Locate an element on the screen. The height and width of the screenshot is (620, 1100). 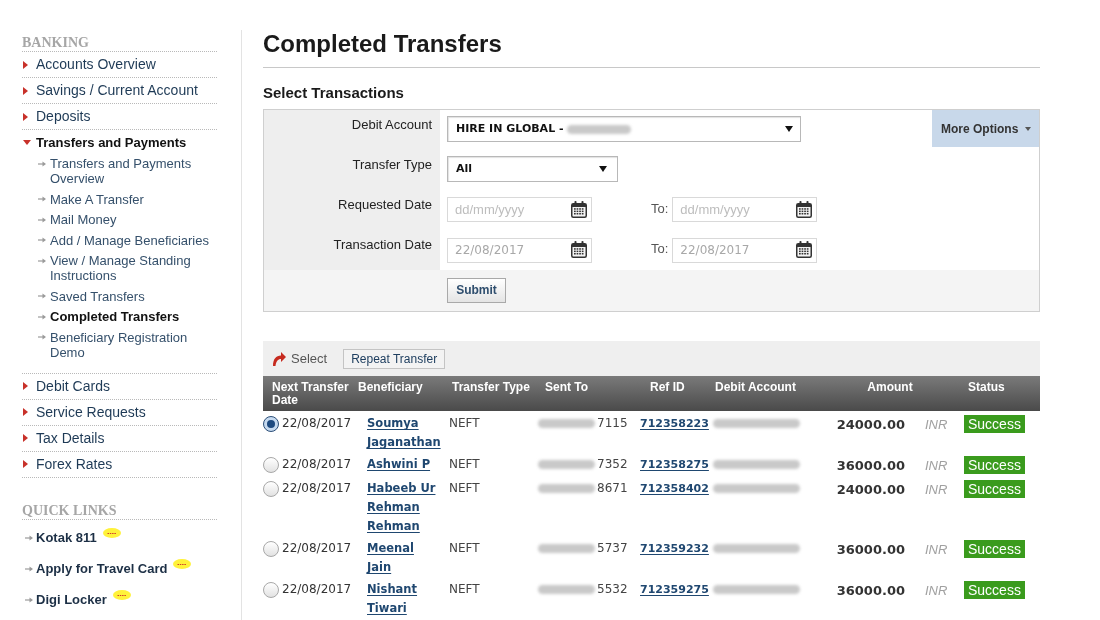
column-header: Next Transfer Date is located at coordinates (310, 393).